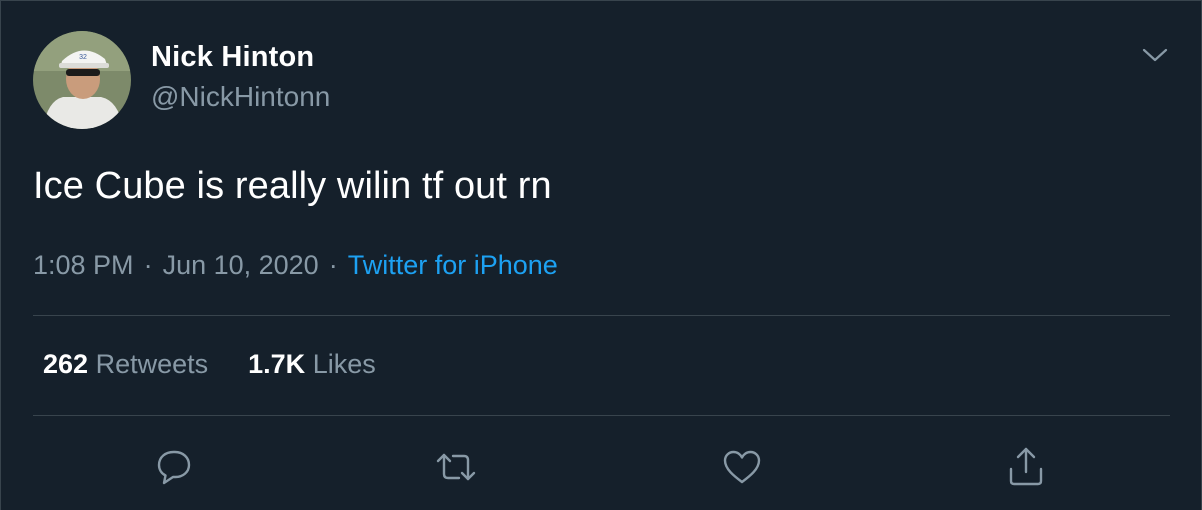 The height and width of the screenshot is (510, 1202). I want to click on retweet-button, so click(456, 467).